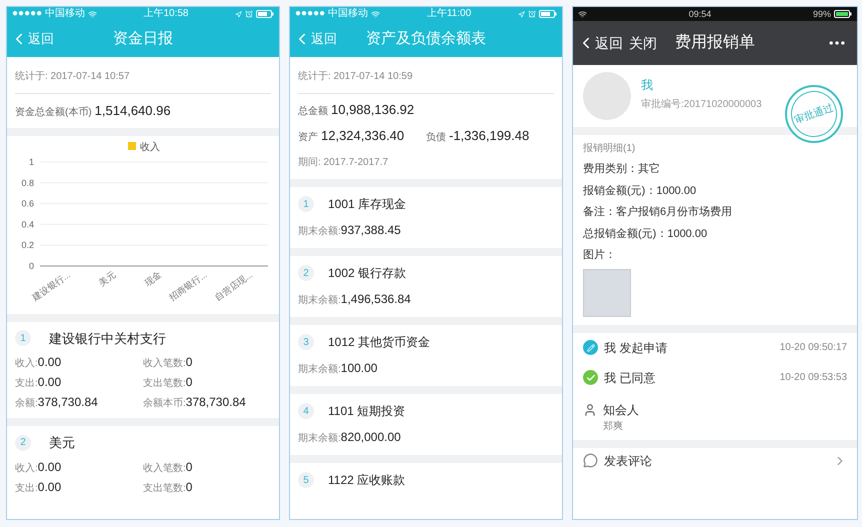 This screenshot has height=527, width=862. I want to click on chart-legend: 收入, so click(144, 147).